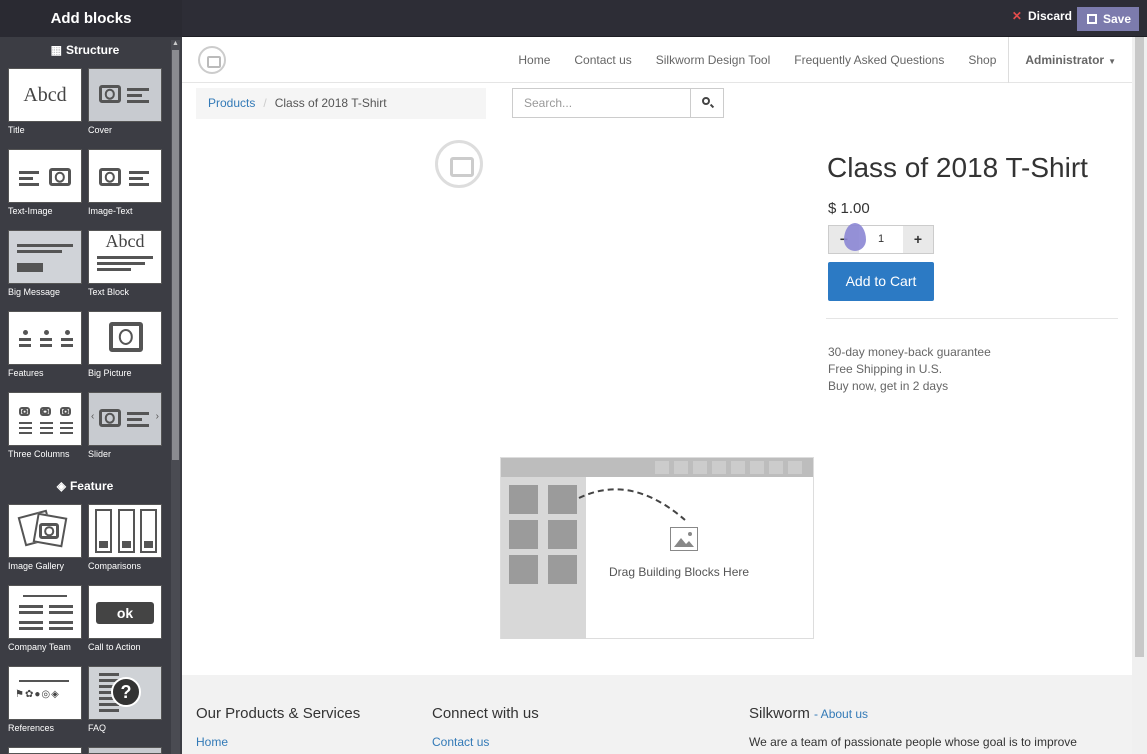 Image resolution: width=1147 pixels, height=754 pixels. I want to click on discard-button: ✕ Discard, so click(1042, 16).